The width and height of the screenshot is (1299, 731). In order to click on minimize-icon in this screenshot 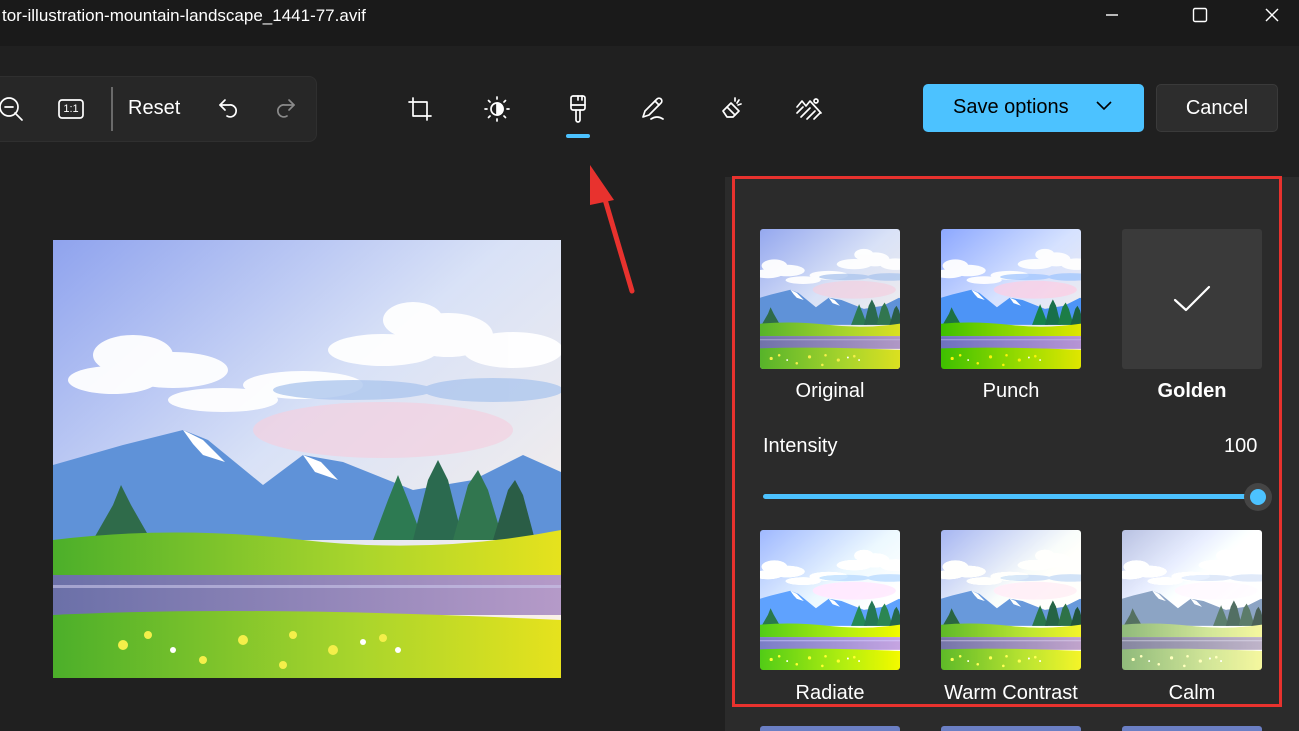, I will do `click(1112, 15)`.